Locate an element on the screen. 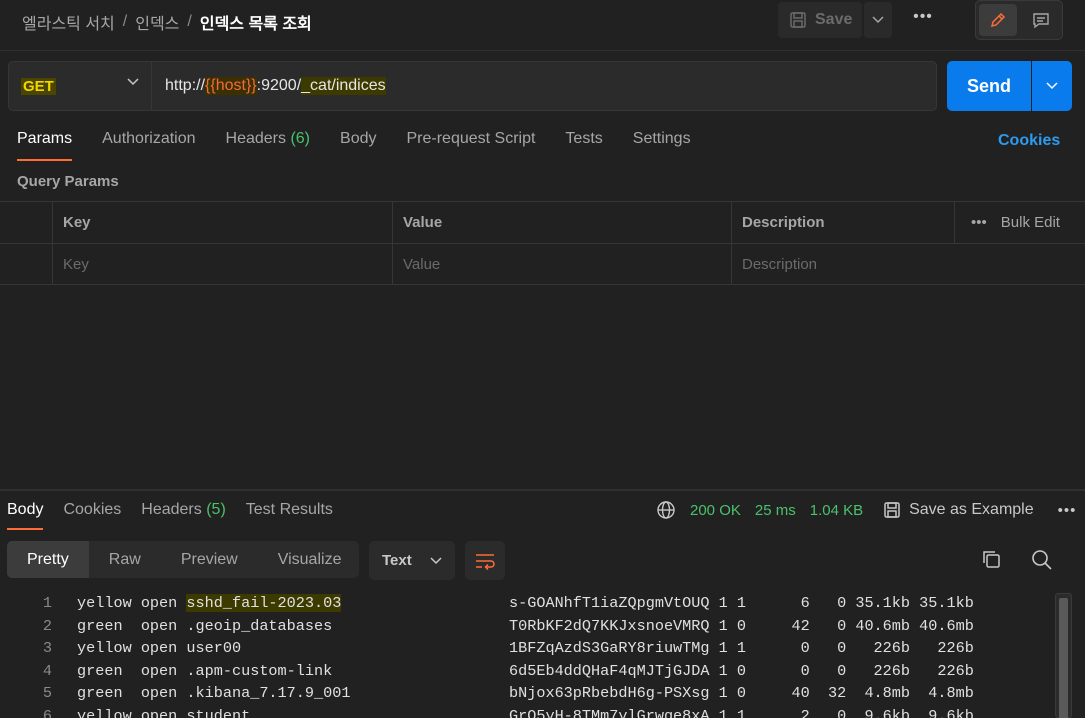 The image size is (1085, 718). wrap-lines-button is located at coordinates (485, 560).